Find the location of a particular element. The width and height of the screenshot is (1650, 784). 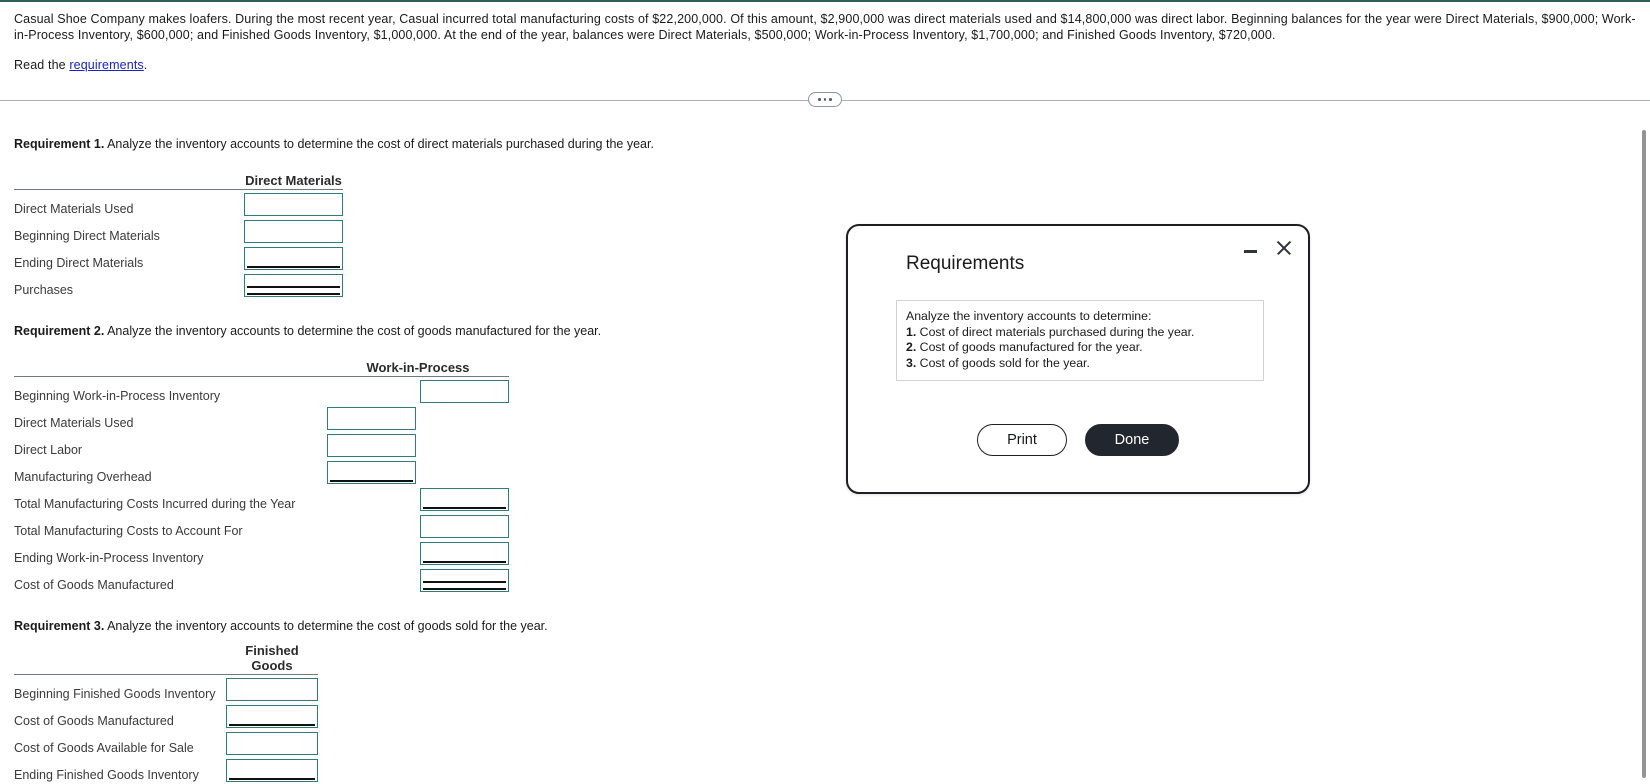

row-label: Direct Labor is located at coordinates (48, 450).